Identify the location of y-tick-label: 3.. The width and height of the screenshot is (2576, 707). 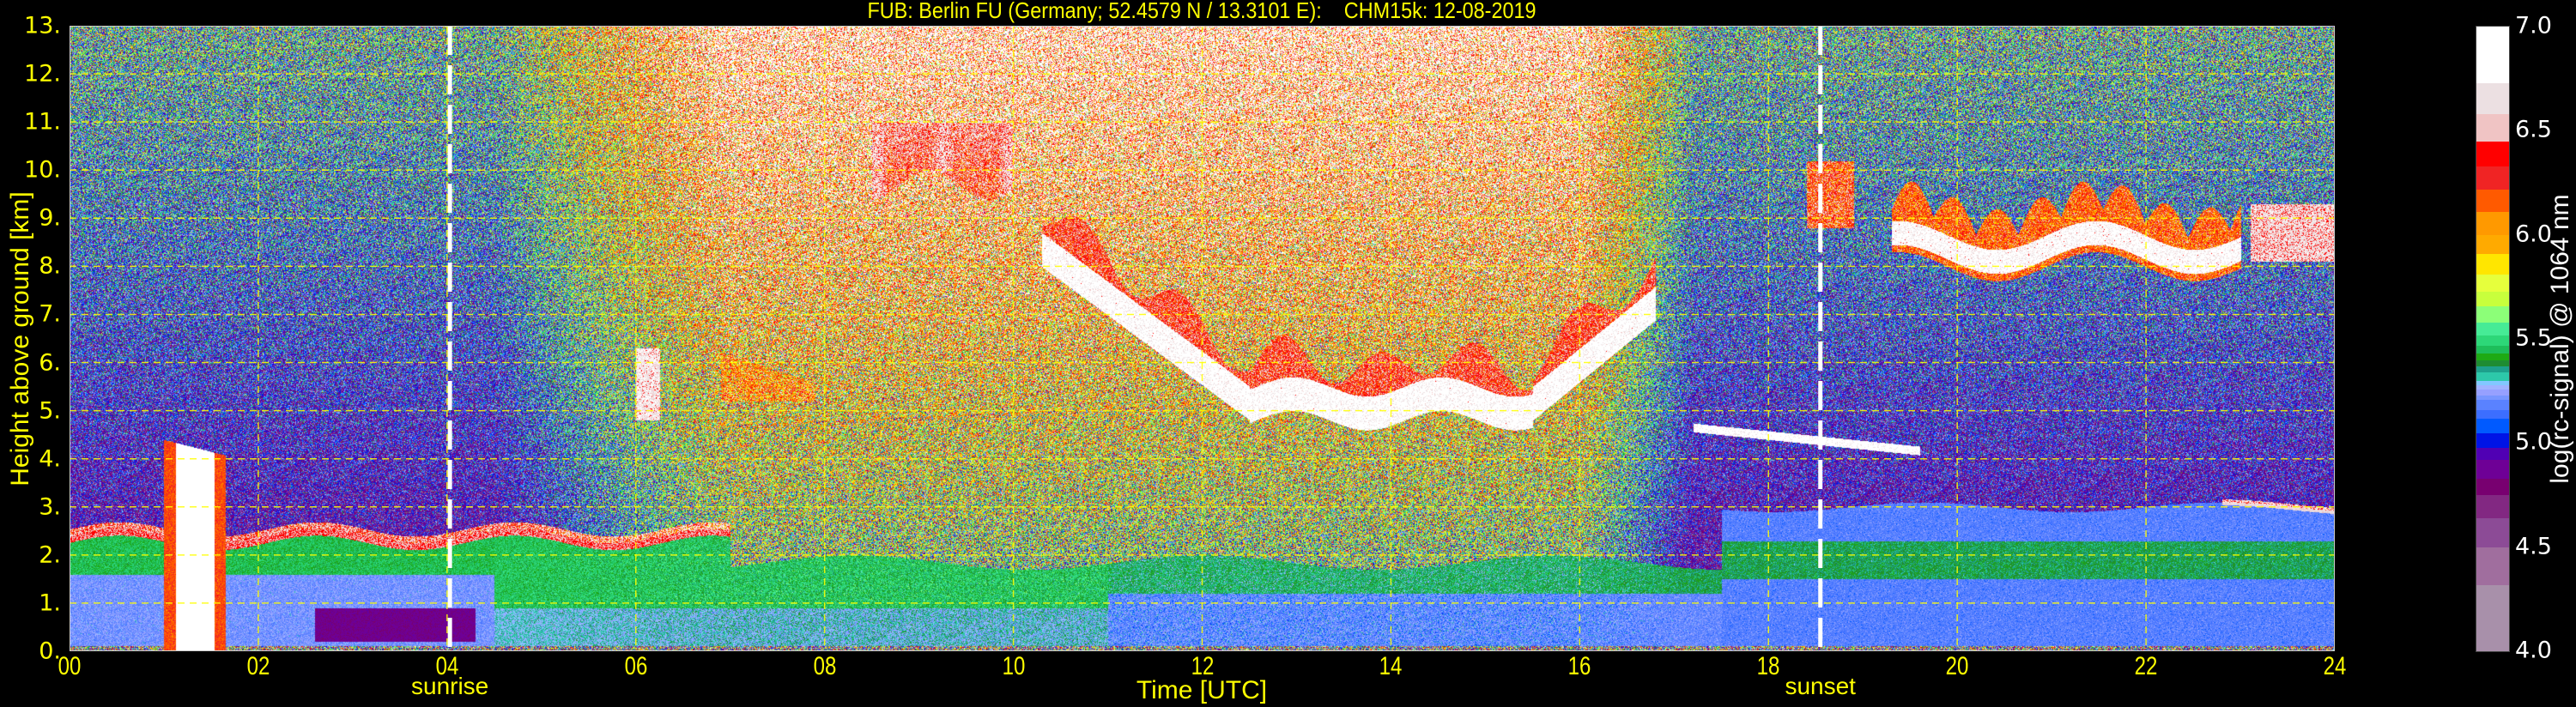
(50, 507).